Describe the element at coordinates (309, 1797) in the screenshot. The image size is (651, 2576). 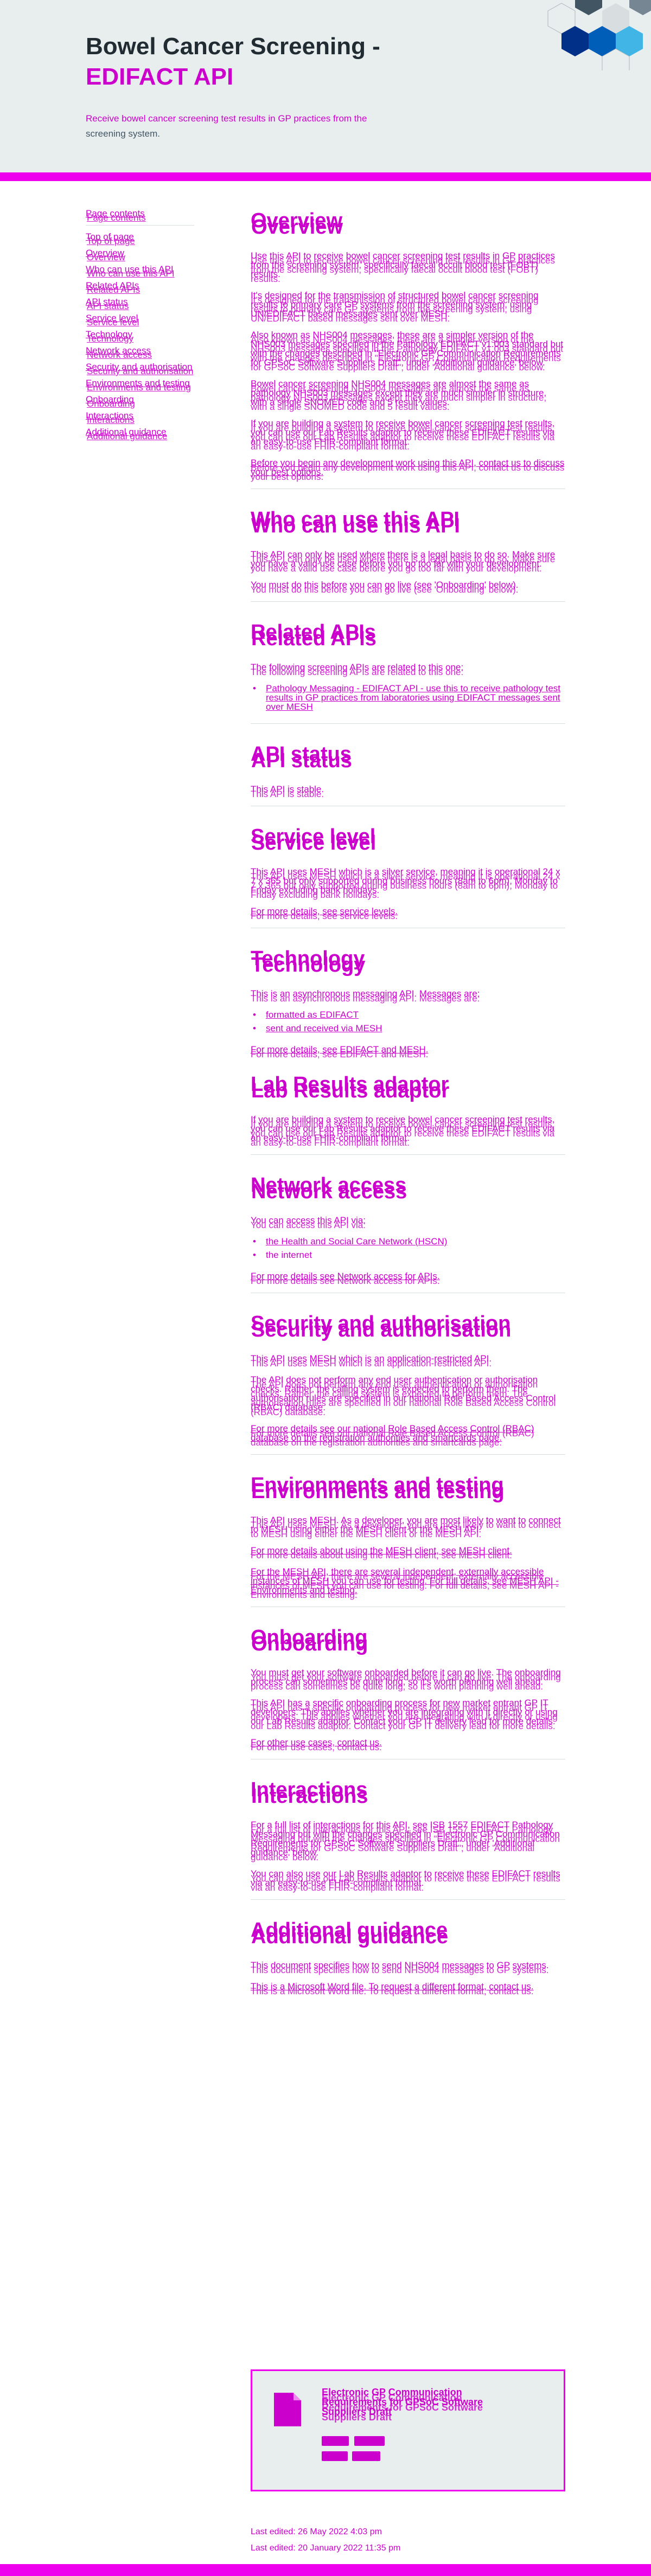
I see `section-title-echo: Interactions` at that location.